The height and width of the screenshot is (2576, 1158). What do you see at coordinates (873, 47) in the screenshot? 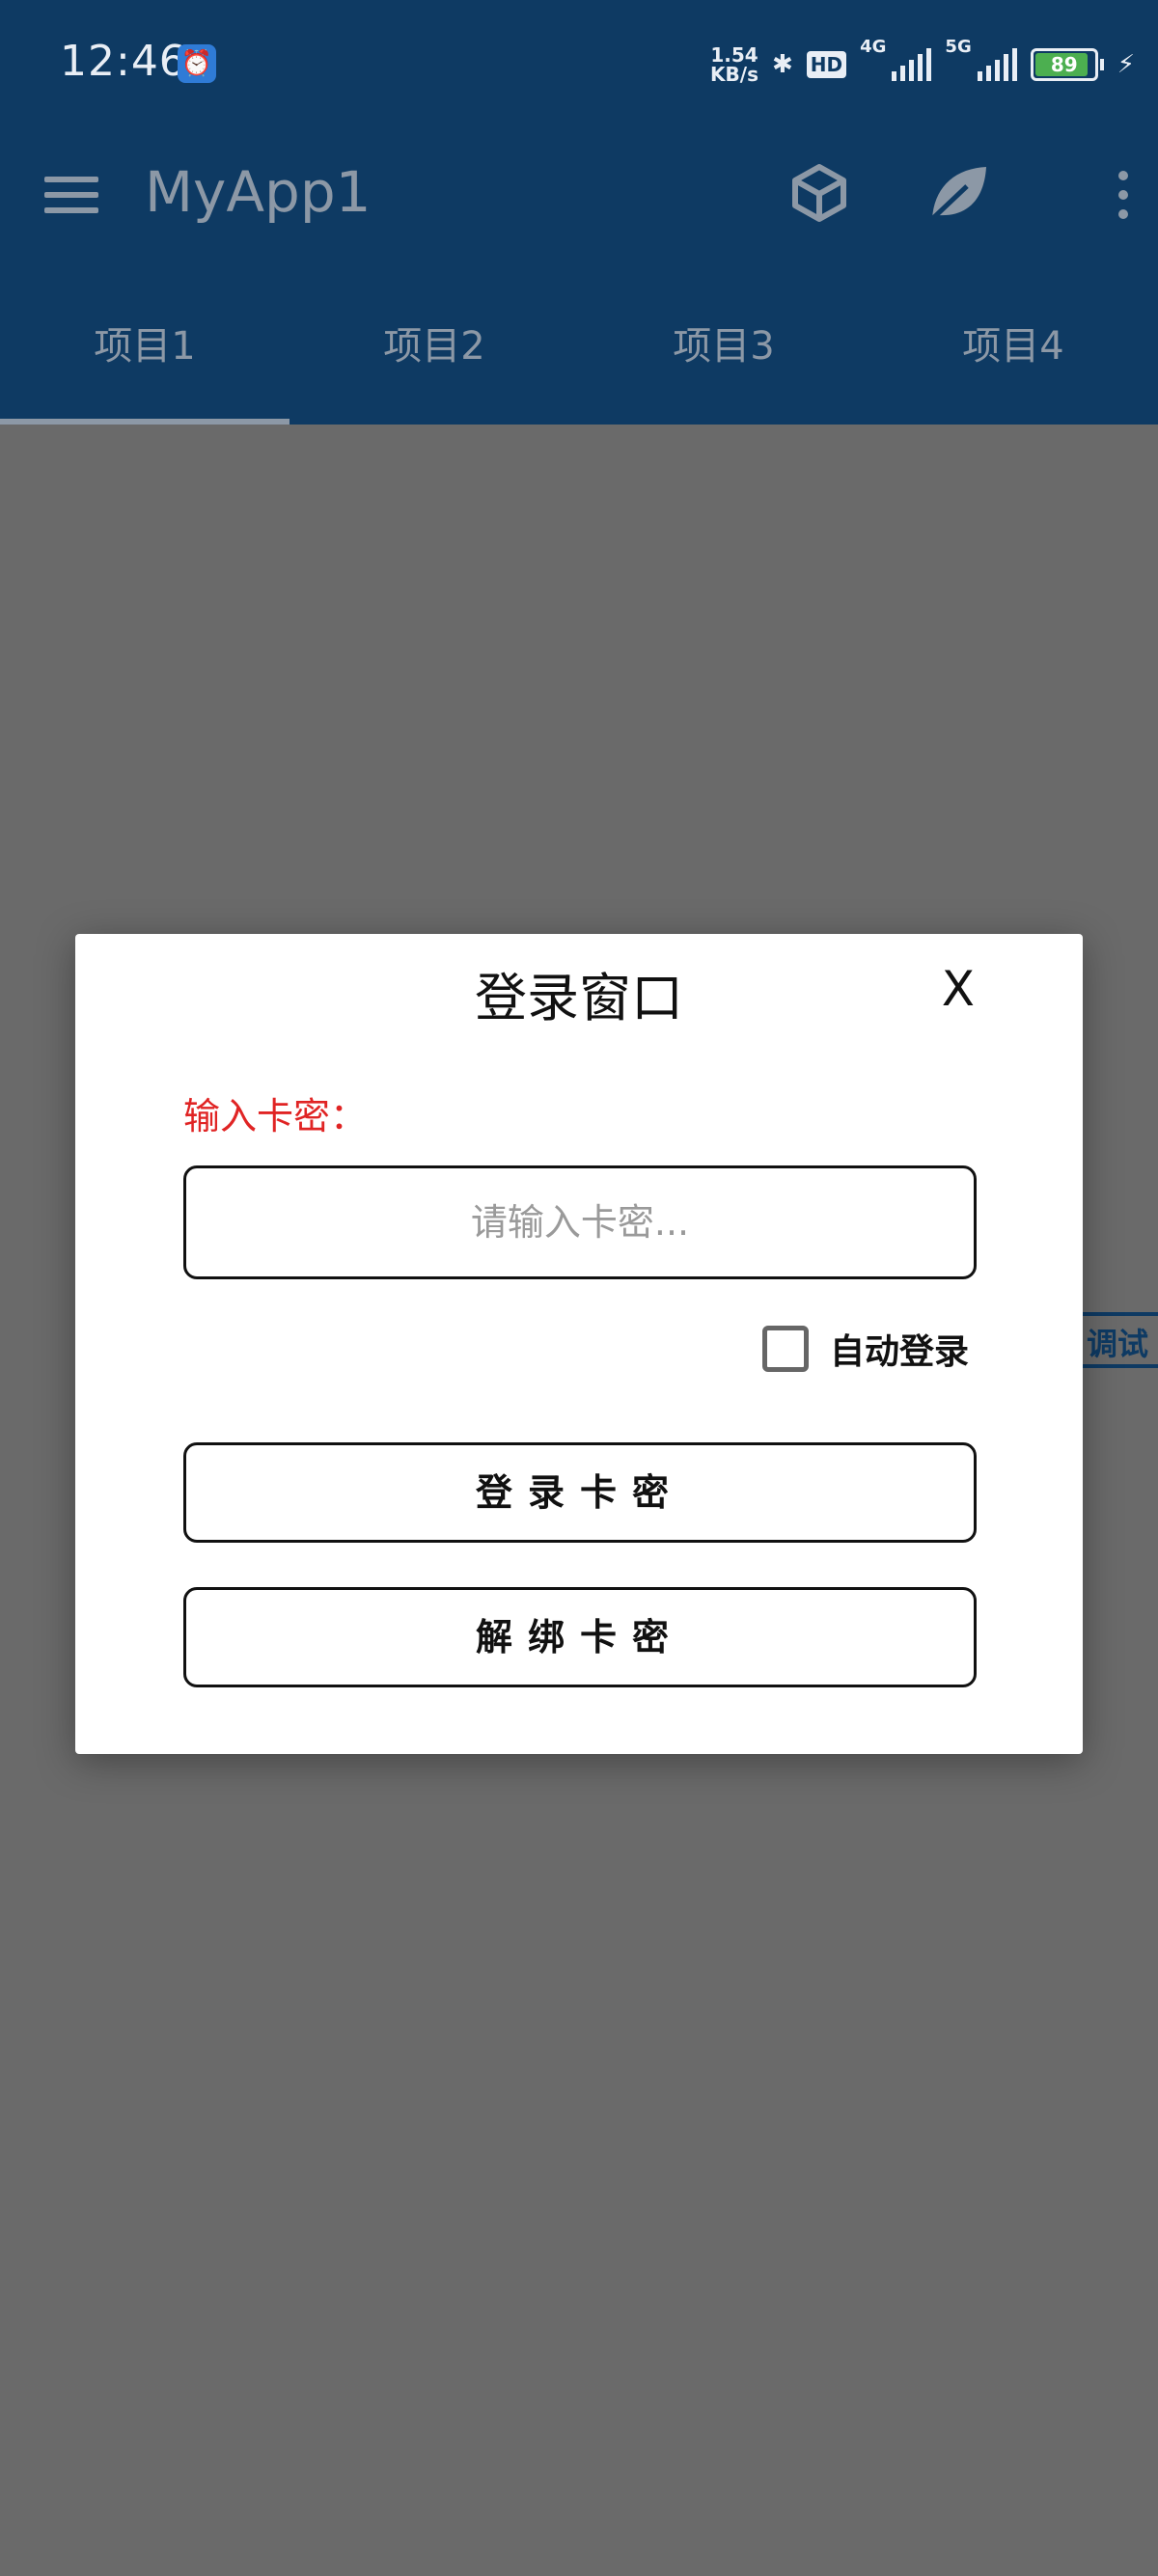
I see `network-type-4g: 4G` at bounding box center [873, 47].